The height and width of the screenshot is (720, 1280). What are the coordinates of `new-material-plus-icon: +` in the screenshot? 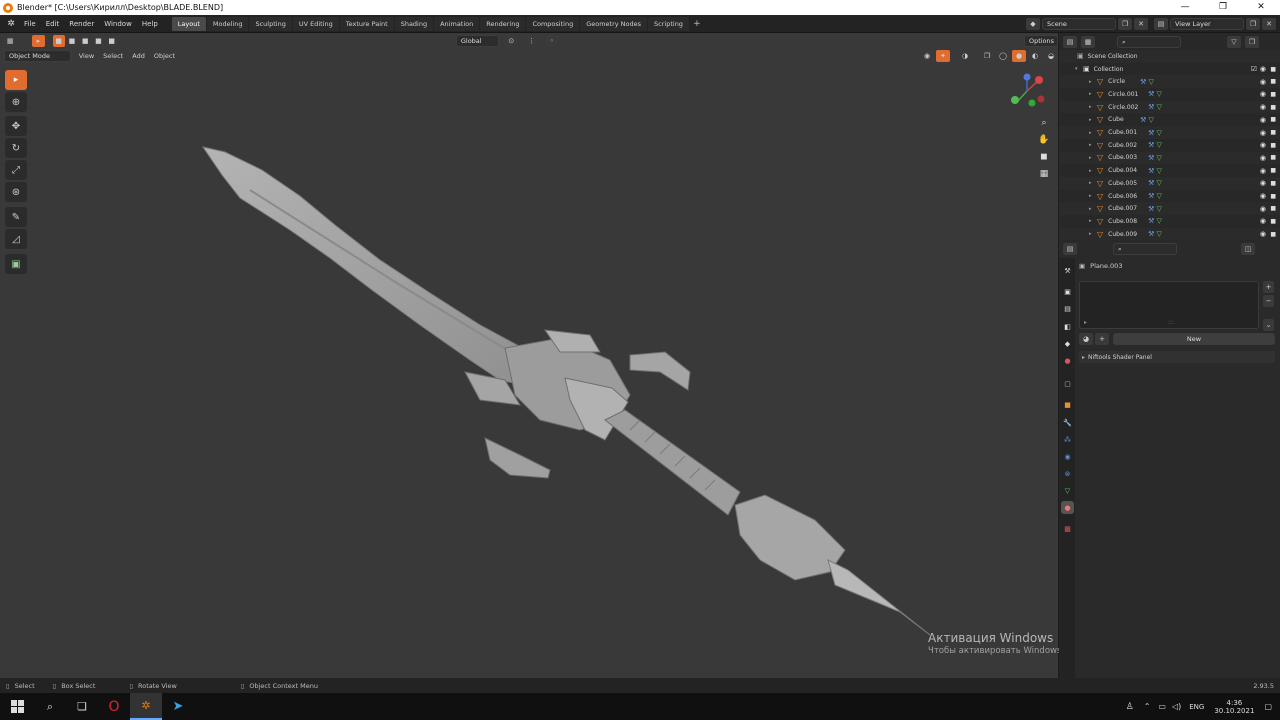 It's located at (1102, 339).